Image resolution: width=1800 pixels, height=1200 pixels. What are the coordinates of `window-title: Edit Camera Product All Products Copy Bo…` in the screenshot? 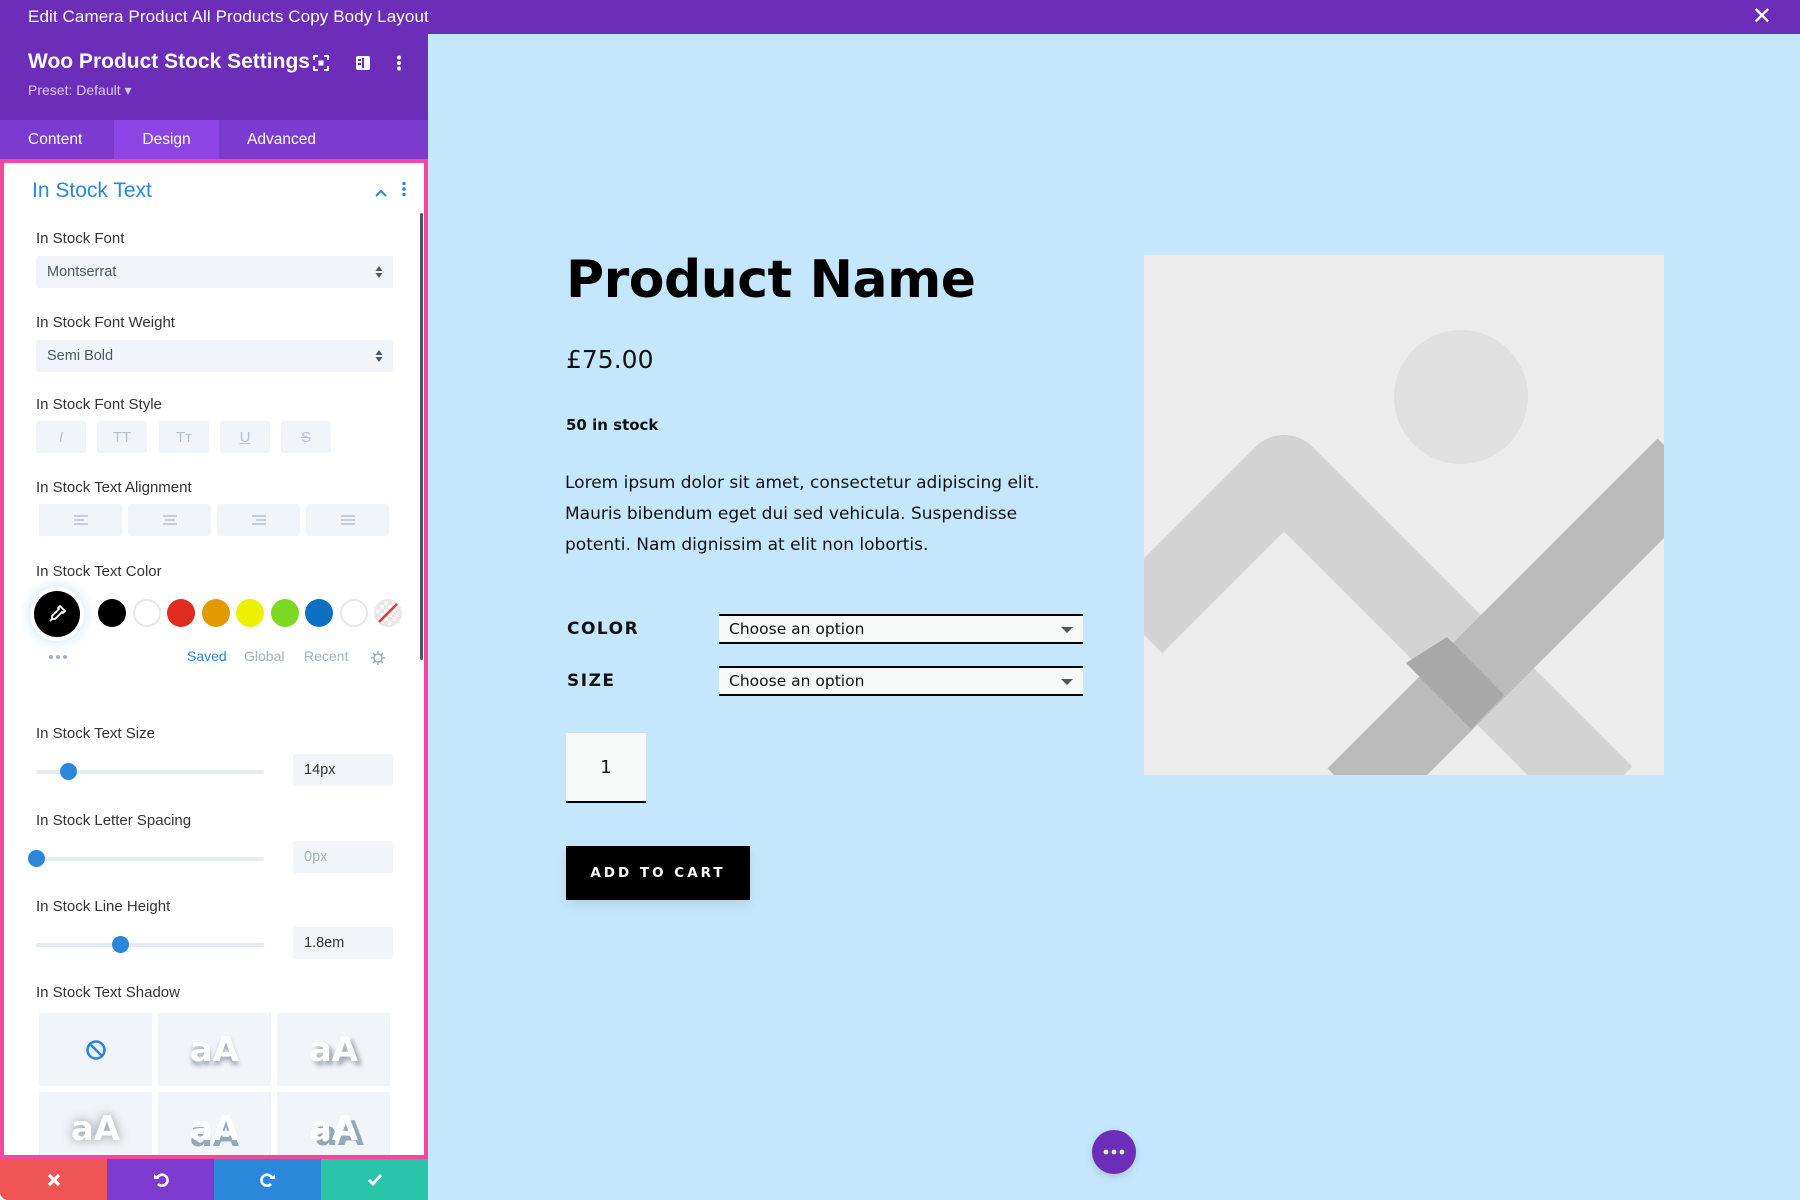 It's located at (228, 16).